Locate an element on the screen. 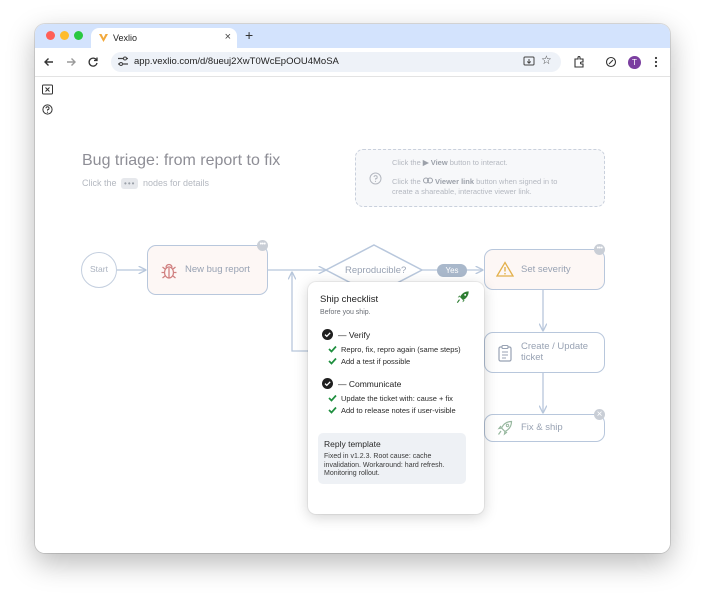  node-label: Set severity is located at coordinates (546, 269).